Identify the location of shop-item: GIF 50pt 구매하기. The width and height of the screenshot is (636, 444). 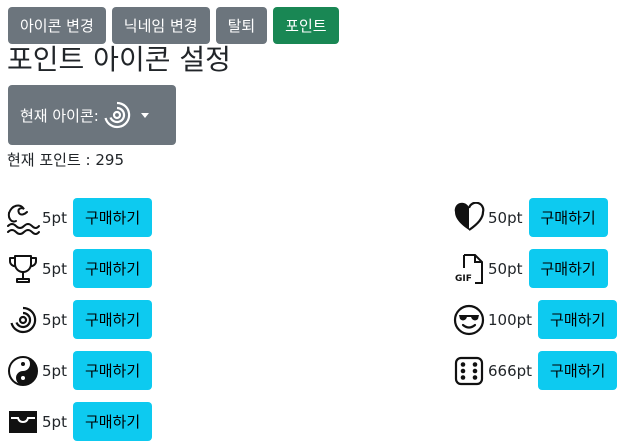
(530, 268).